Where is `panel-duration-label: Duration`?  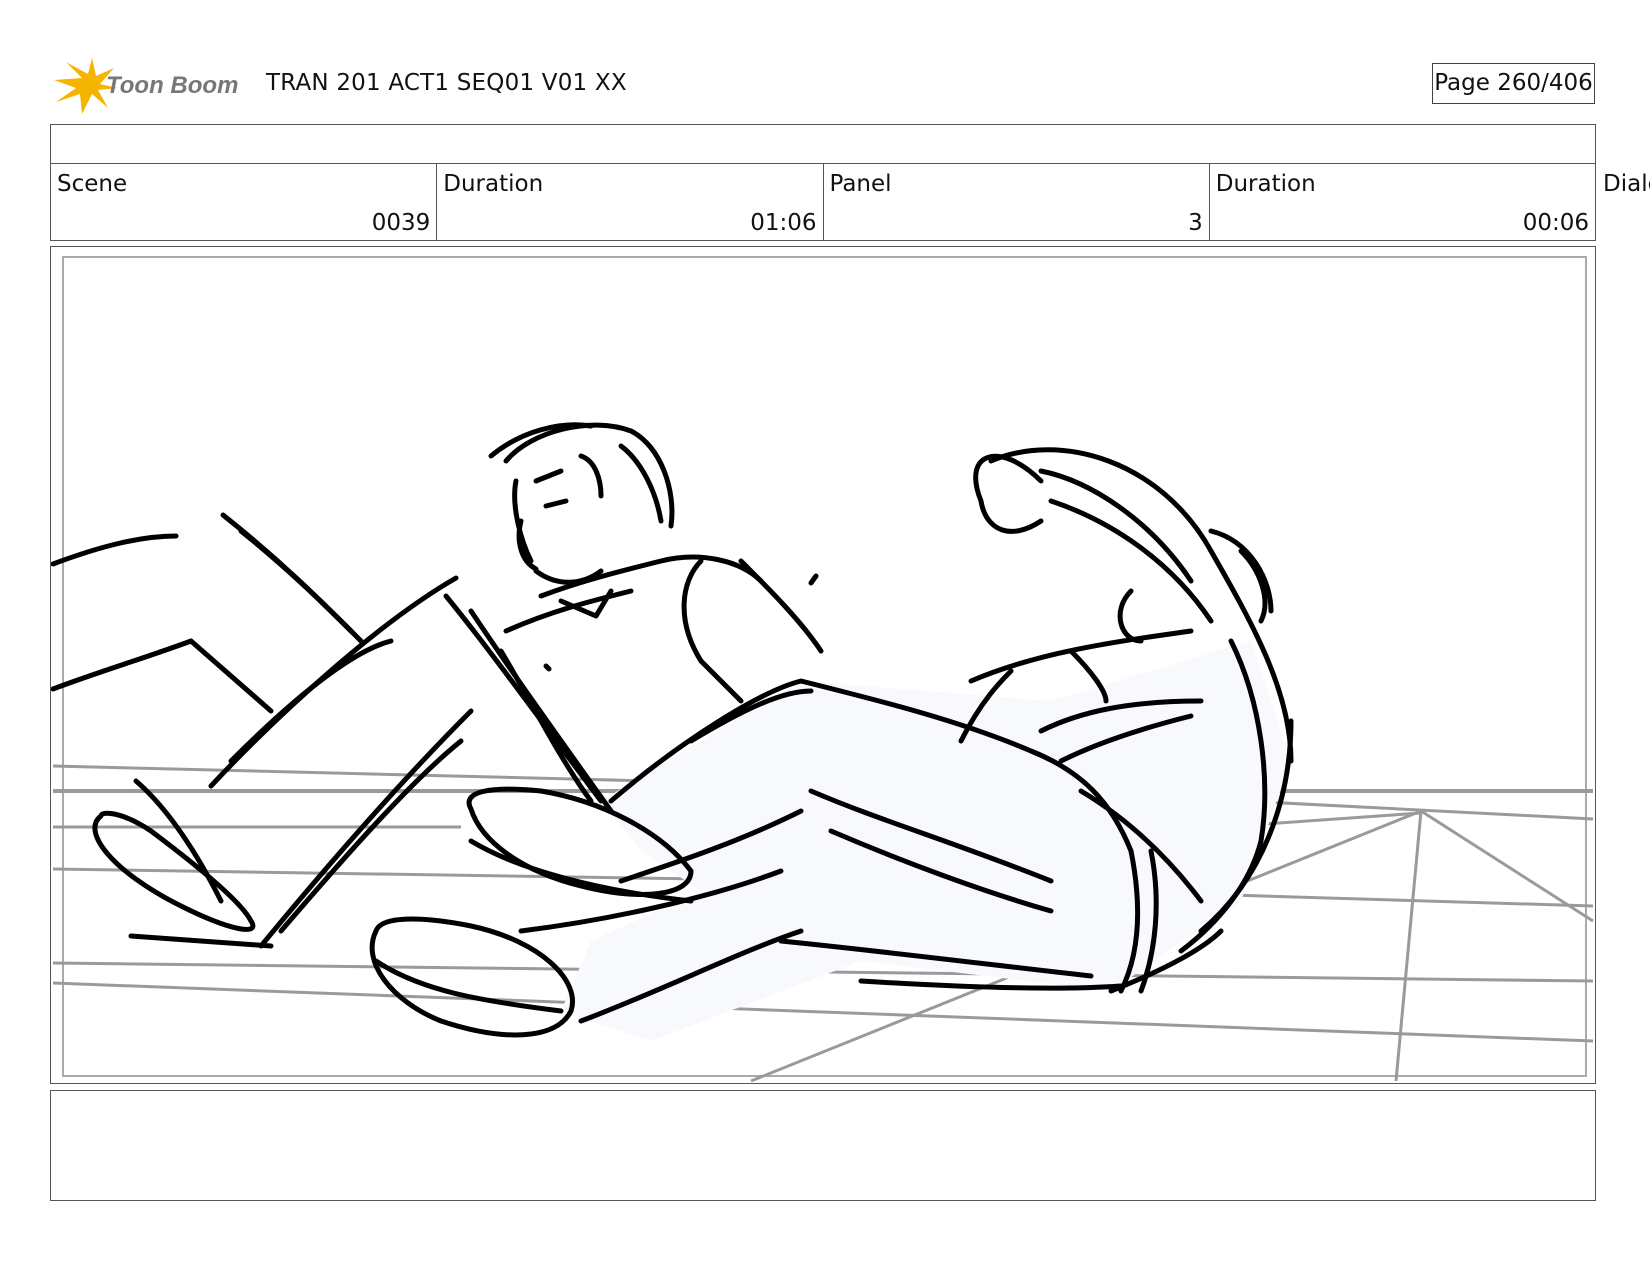 panel-duration-label: Duration is located at coordinates (1265, 184).